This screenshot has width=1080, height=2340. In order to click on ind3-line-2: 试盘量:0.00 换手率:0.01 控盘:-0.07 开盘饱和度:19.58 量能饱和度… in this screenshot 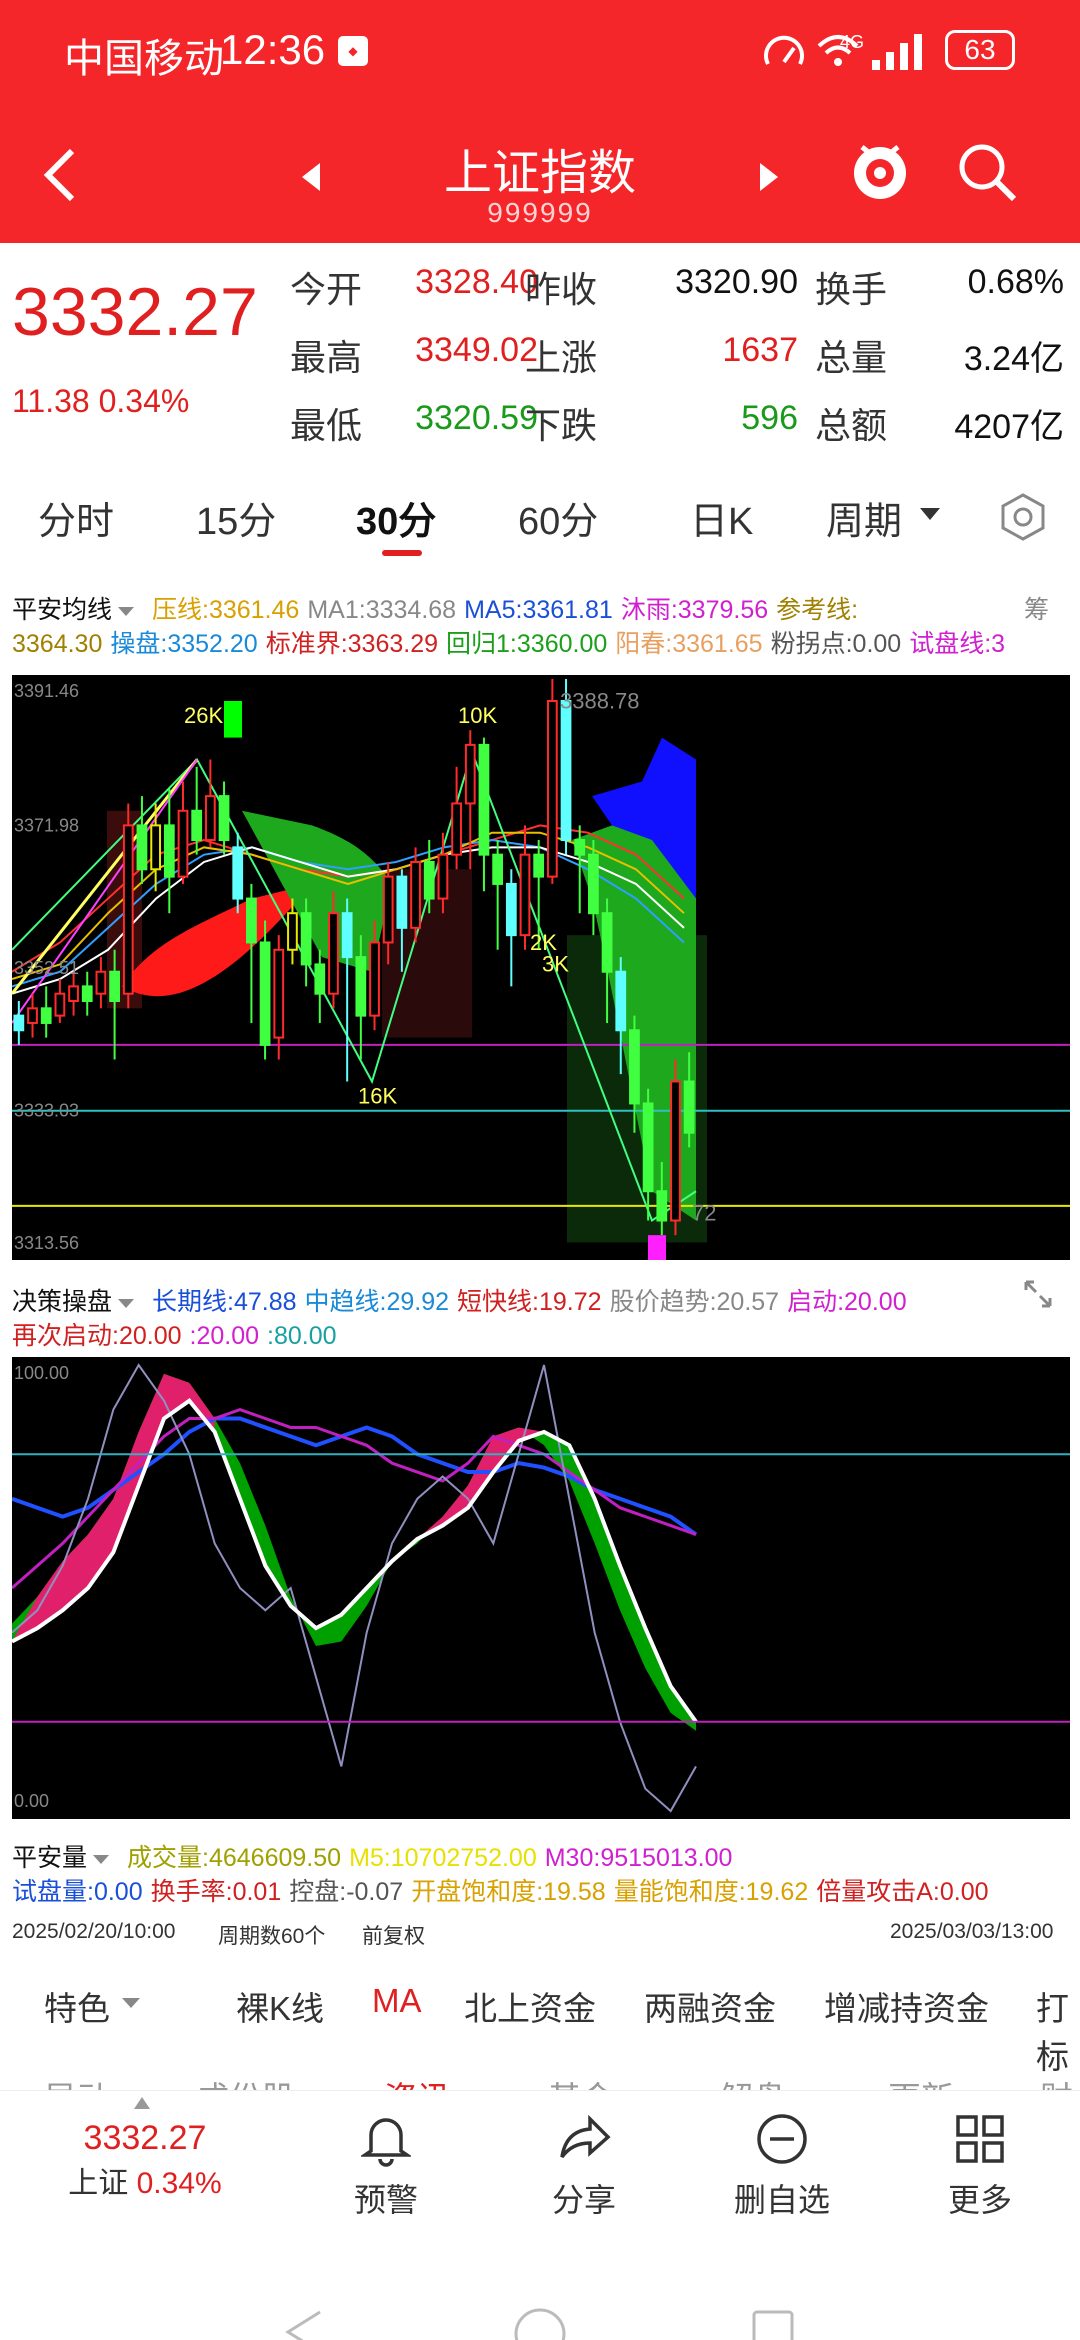, I will do `click(504, 1890)`.